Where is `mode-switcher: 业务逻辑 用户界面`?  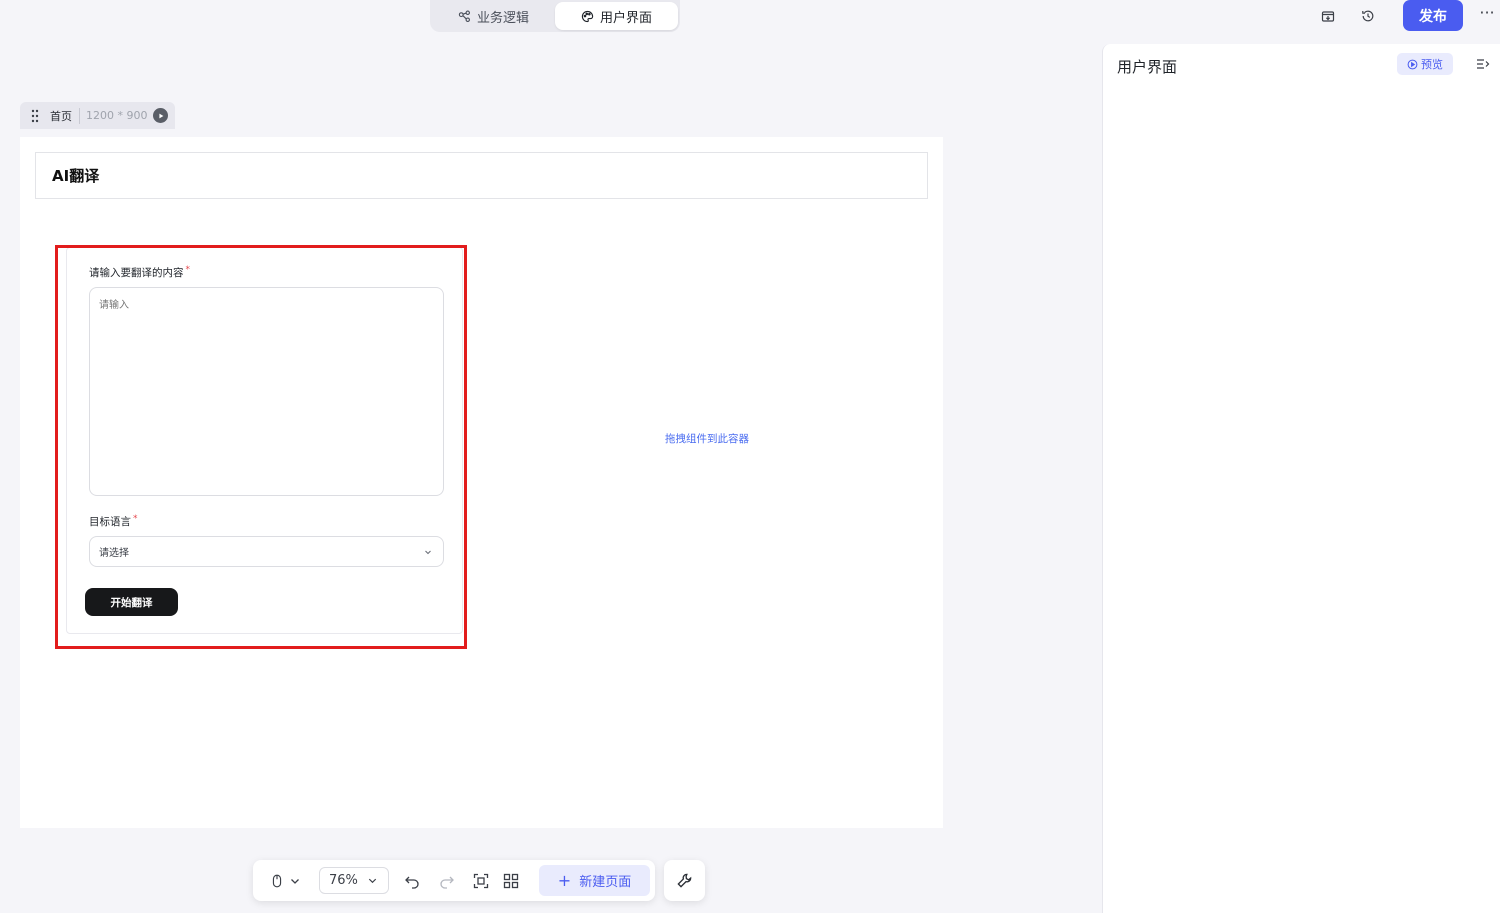 mode-switcher: 业务逻辑 用户界面 is located at coordinates (555, 16).